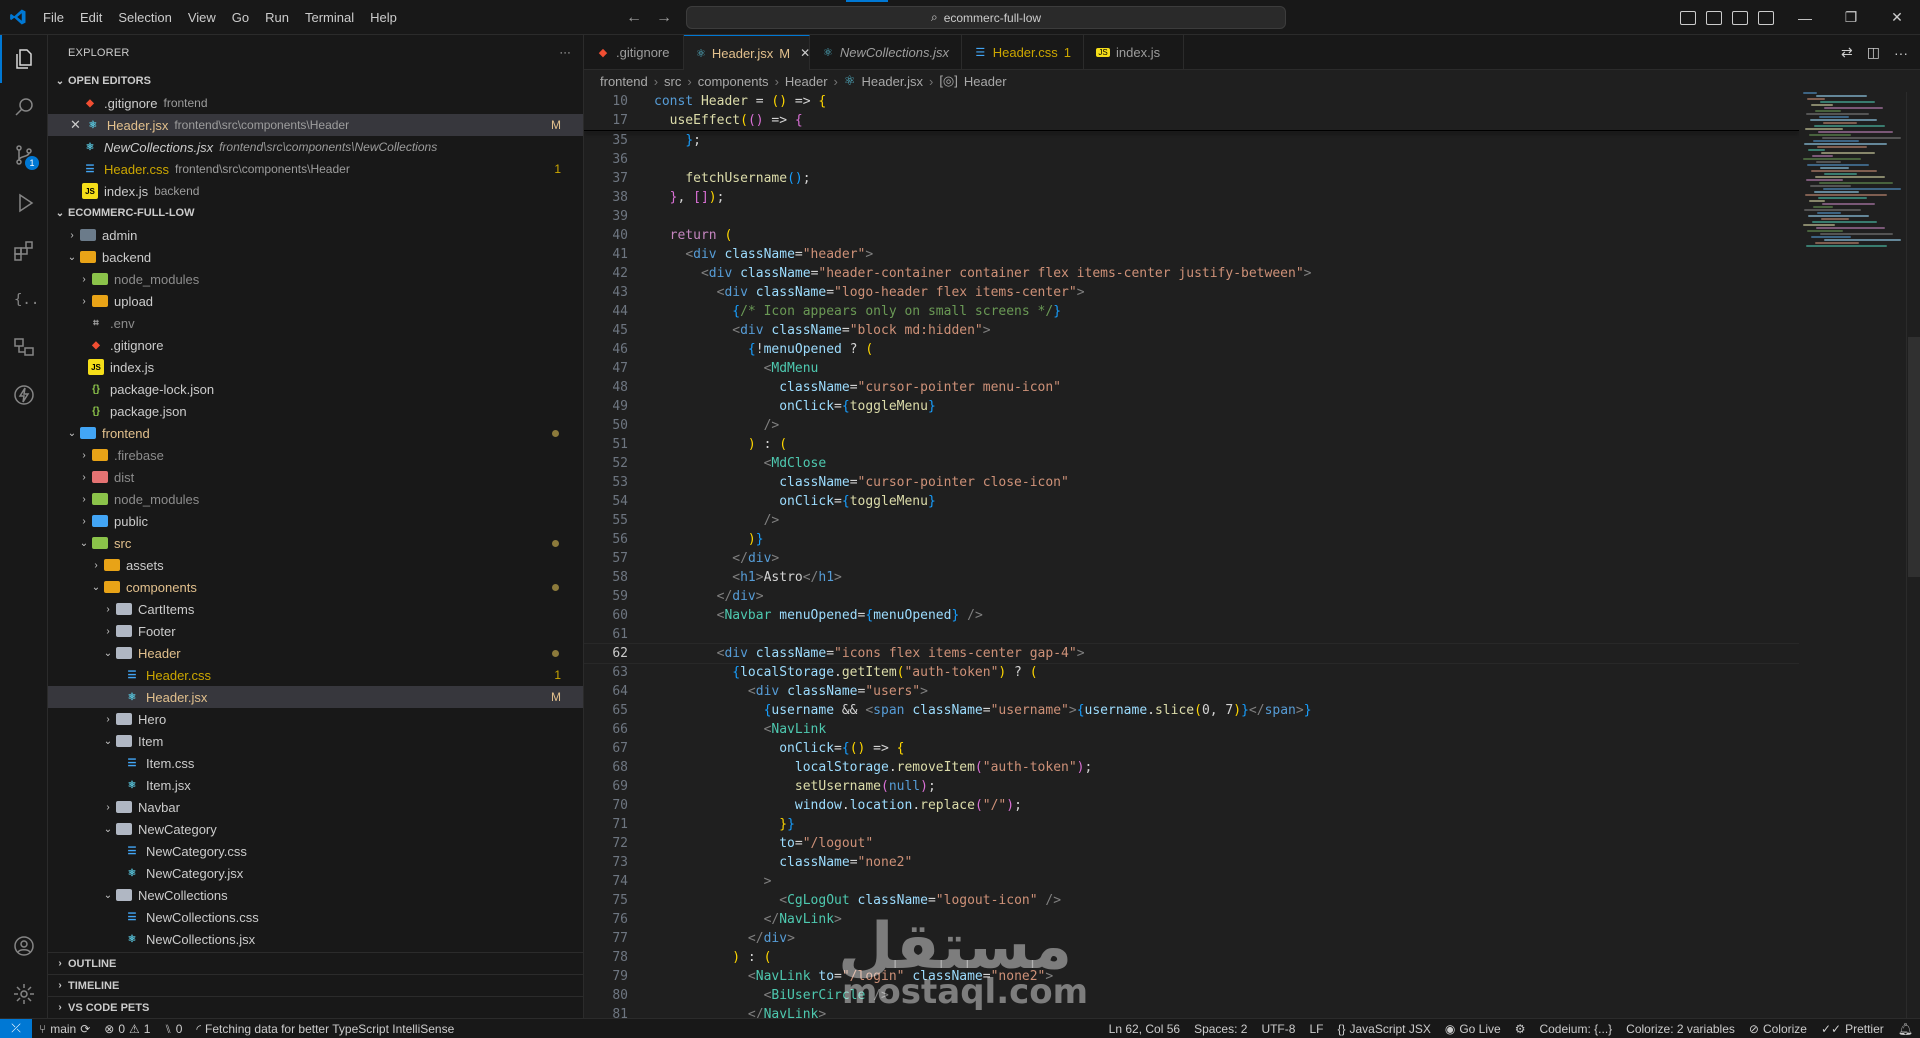 This screenshot has width=1920, height=1038. I want to click on menu-terminal: Terminal, so click(329, 17).